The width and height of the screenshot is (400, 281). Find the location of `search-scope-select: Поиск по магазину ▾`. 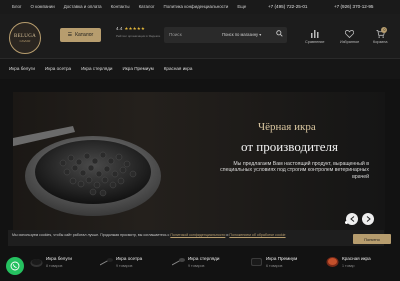

search-scope-select: Поиск по магазину ▾ is located at coordinates (241, 34).